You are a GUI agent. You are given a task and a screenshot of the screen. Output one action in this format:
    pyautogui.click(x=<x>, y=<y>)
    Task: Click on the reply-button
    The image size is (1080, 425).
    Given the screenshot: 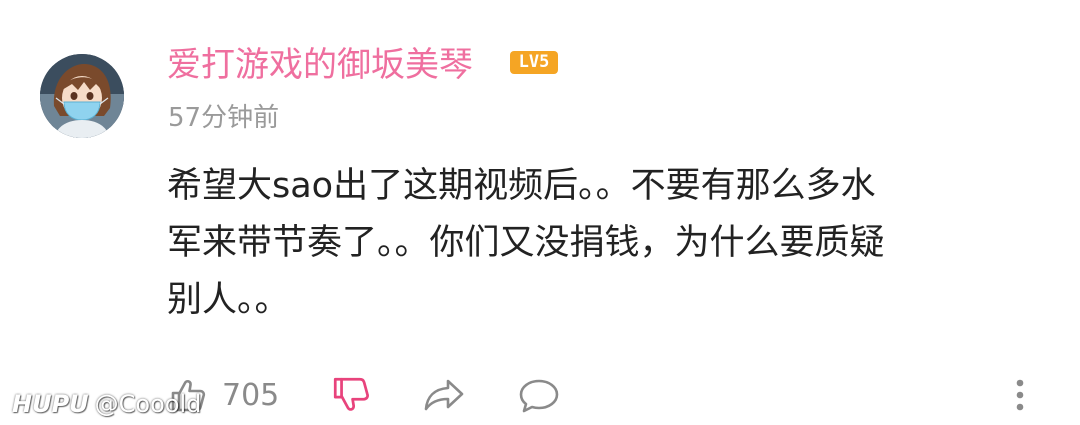 What is the action you would take?
    pyautogui.click(x=539, y=395)
    